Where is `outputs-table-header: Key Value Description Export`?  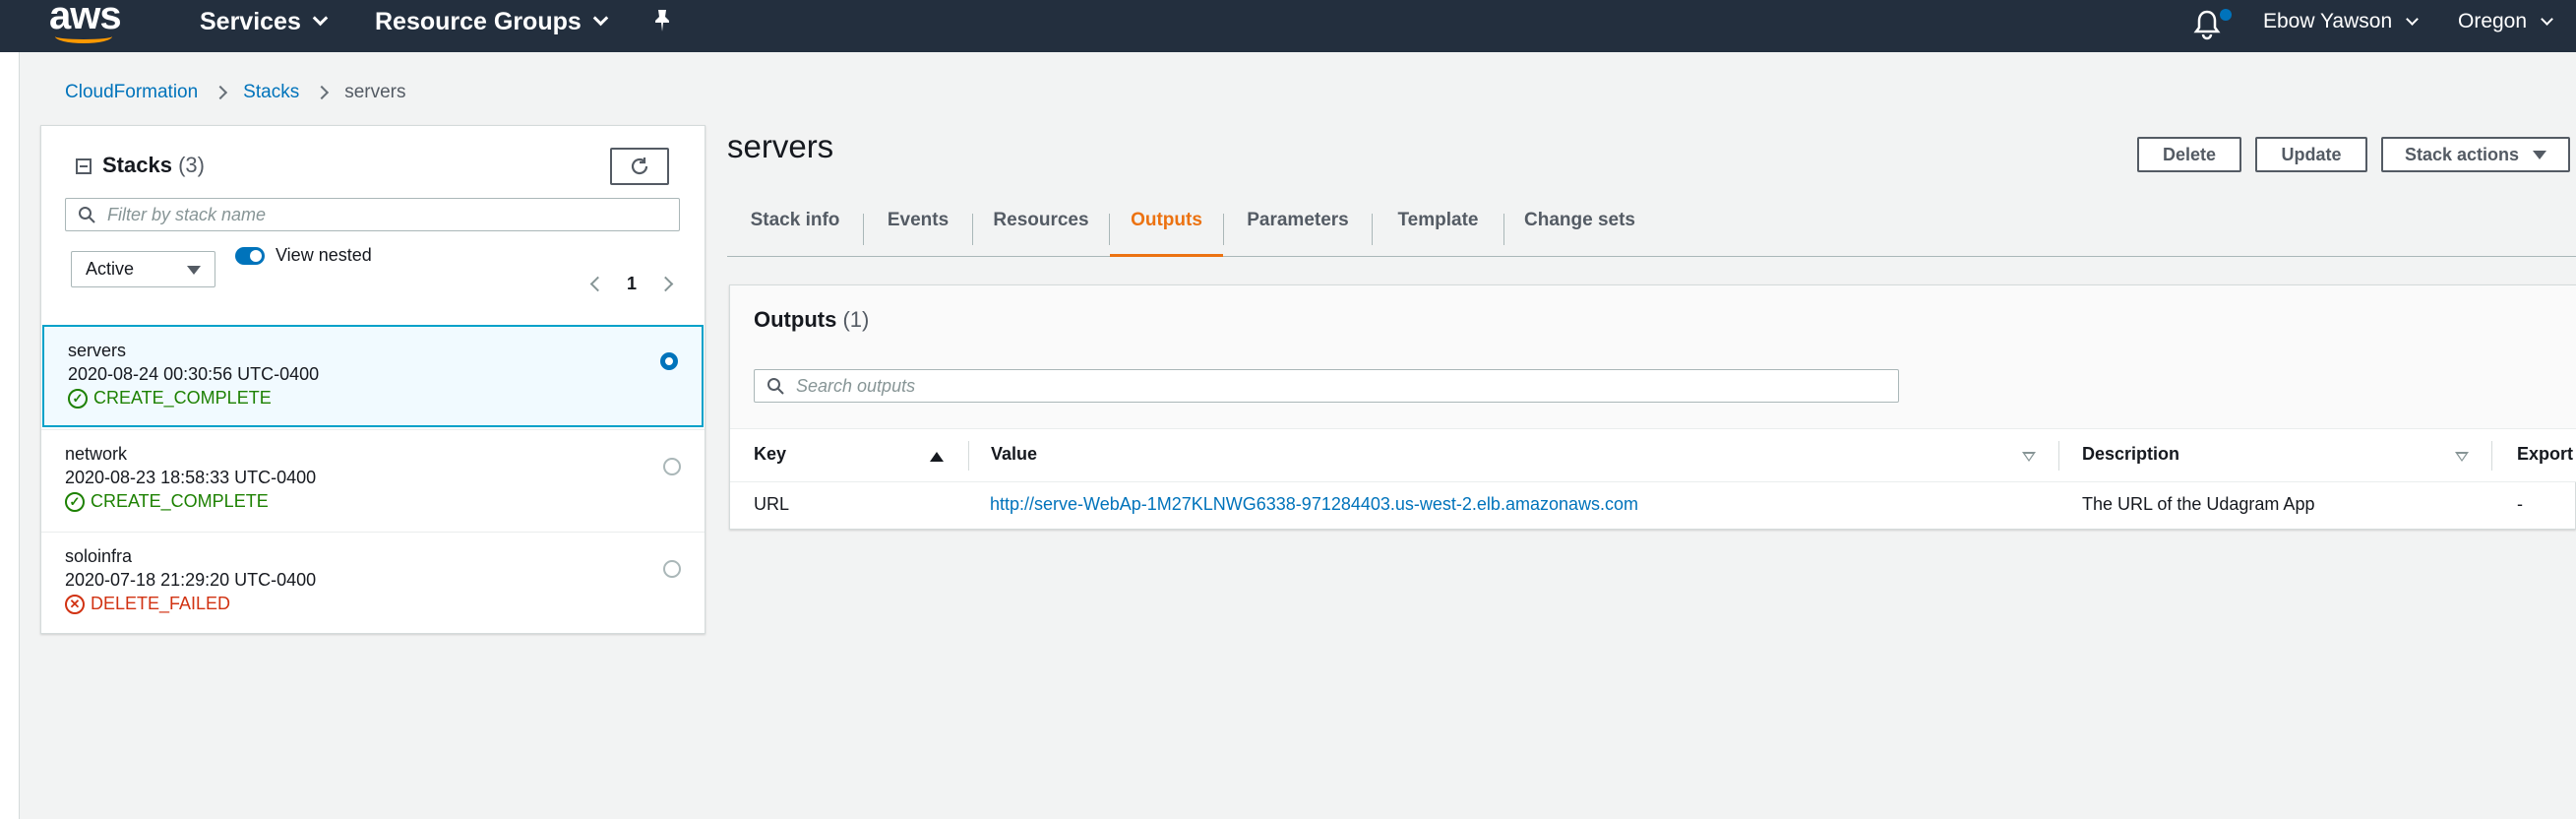 outputs-table-header: Key Value Description Export is located at coordinates (1653, 455).